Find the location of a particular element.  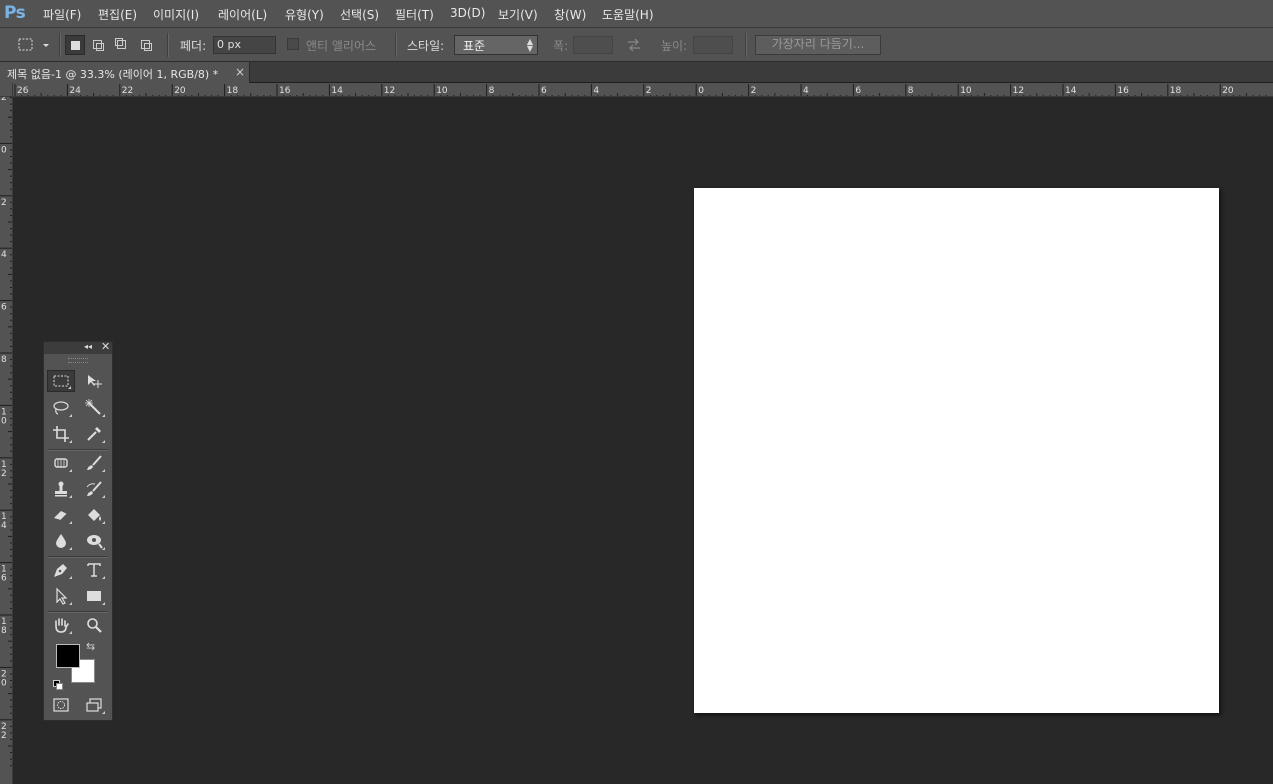

ruler-label: 12 is located at coordinates (1018, 91).